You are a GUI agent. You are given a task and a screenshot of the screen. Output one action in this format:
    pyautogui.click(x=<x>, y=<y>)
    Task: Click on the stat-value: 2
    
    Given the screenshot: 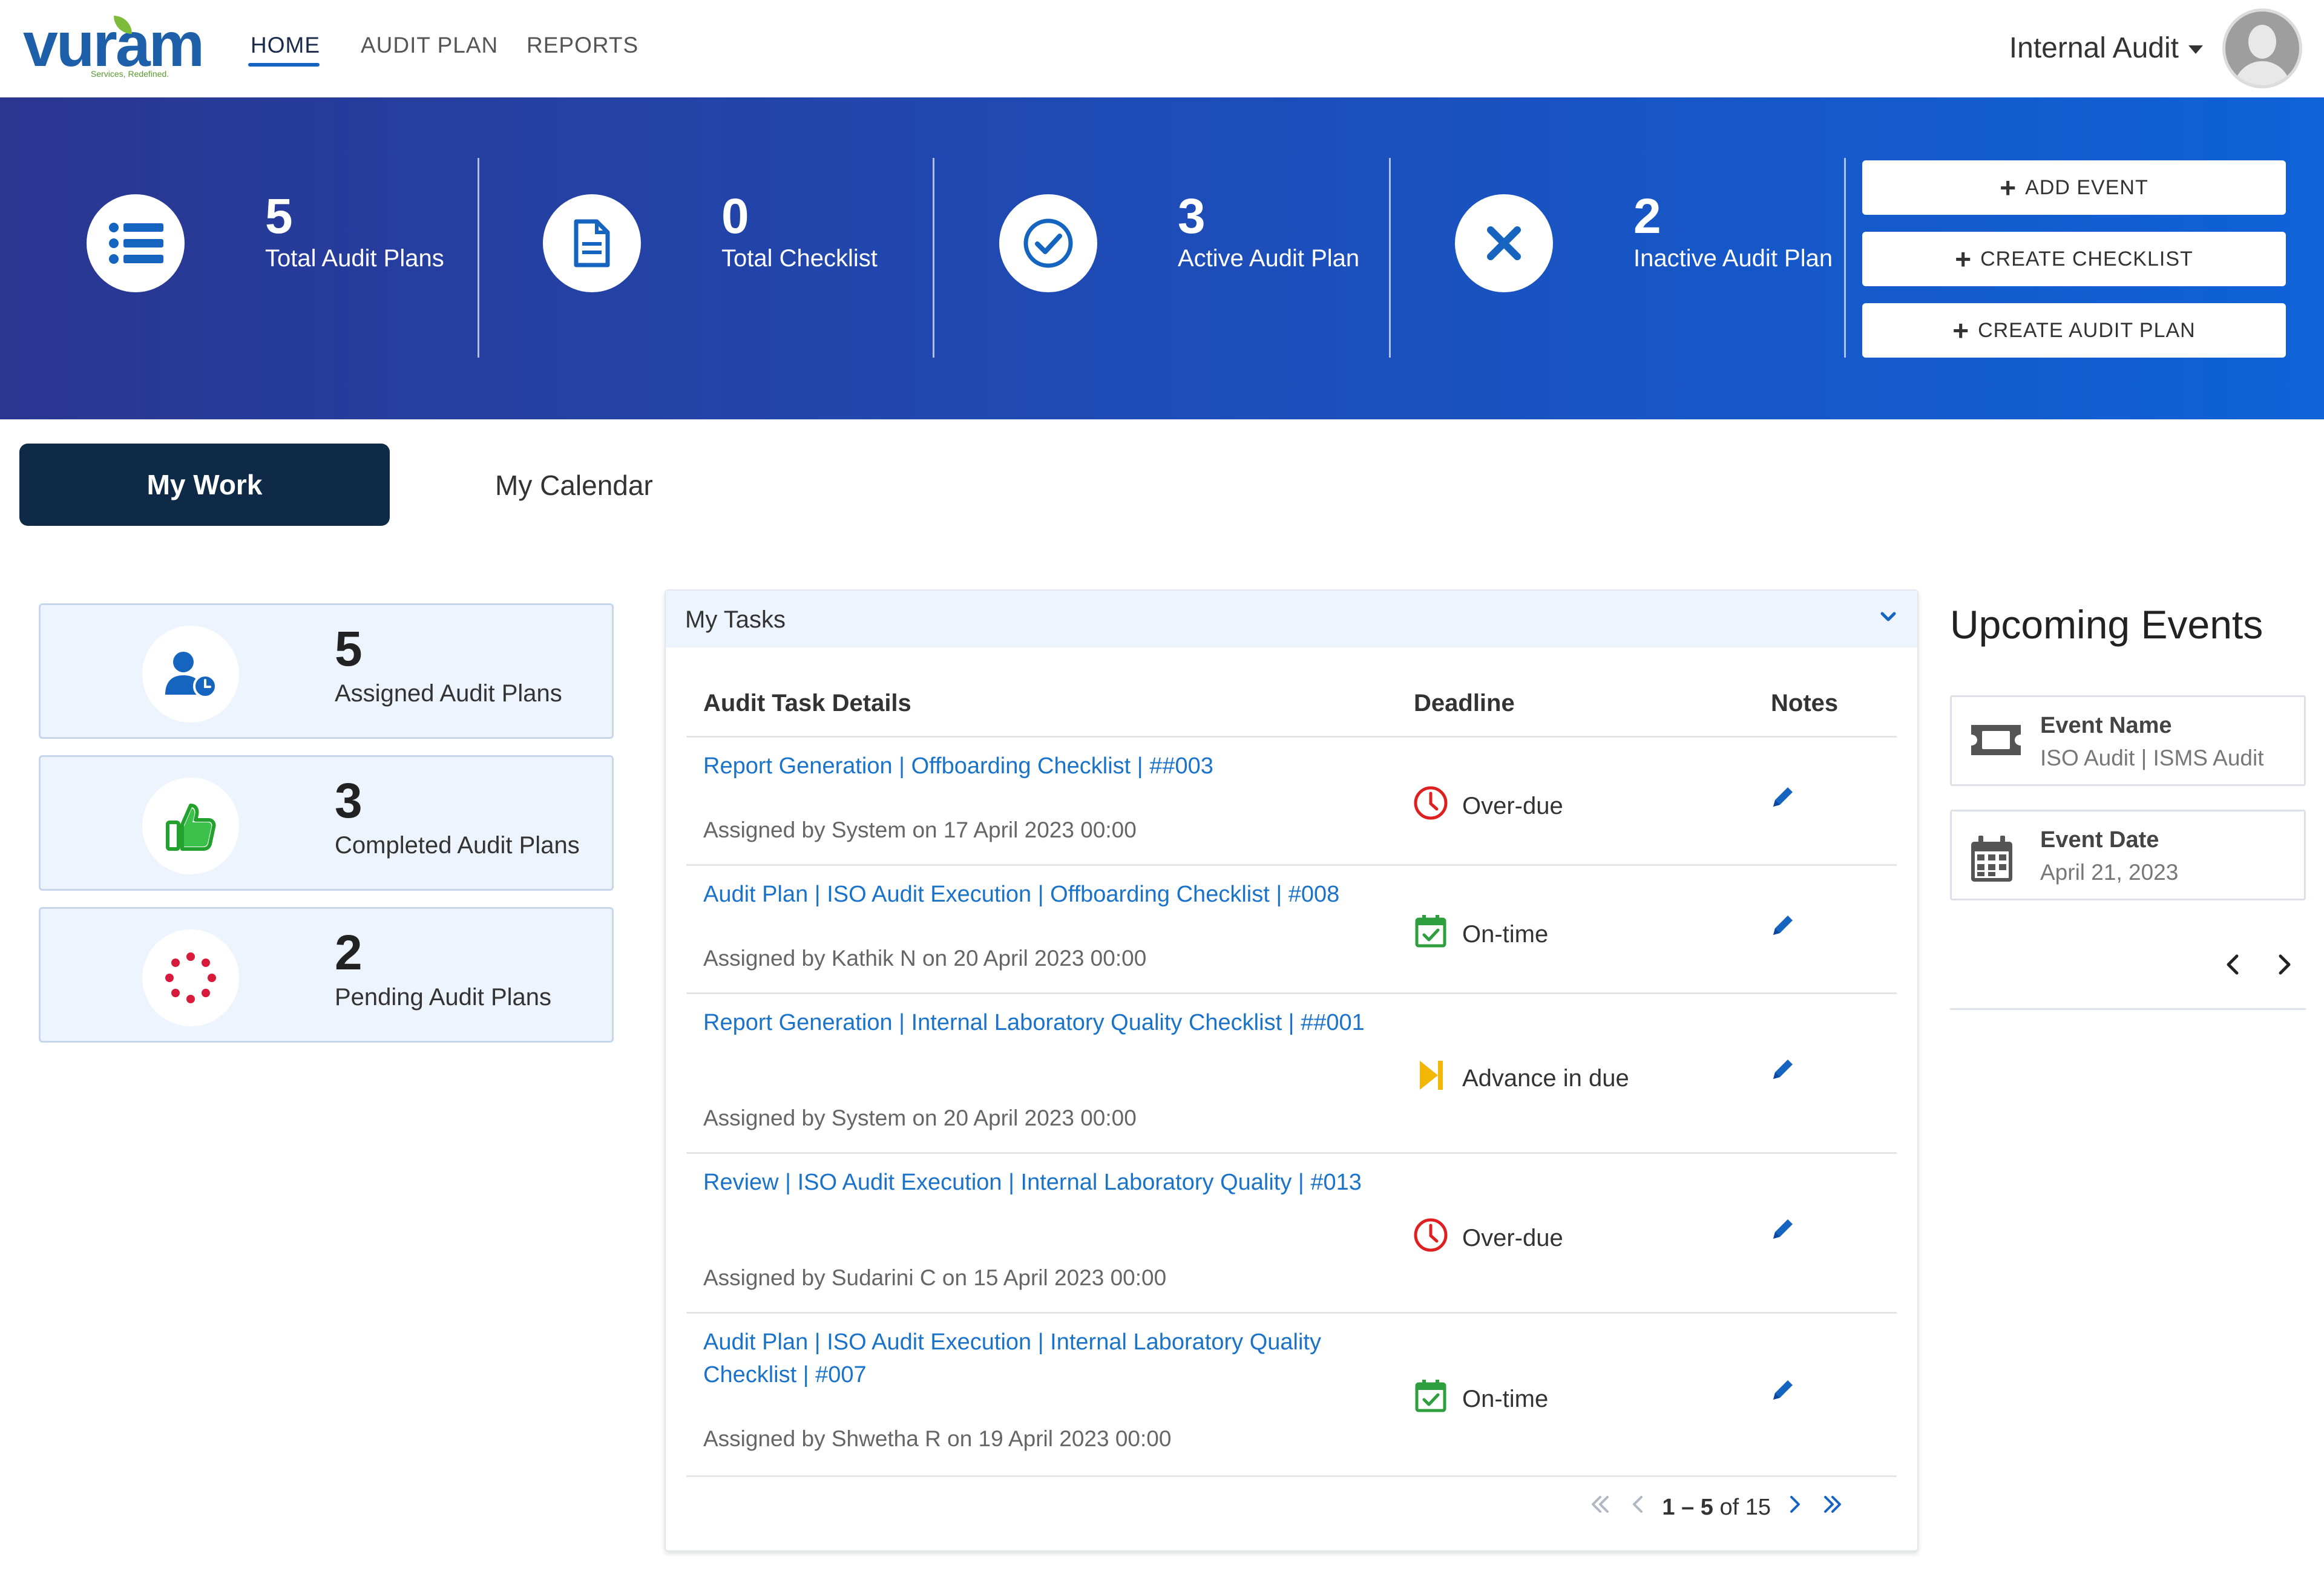 What is the action you would take?
    pyautogui.click(x=1647, y=216)
    